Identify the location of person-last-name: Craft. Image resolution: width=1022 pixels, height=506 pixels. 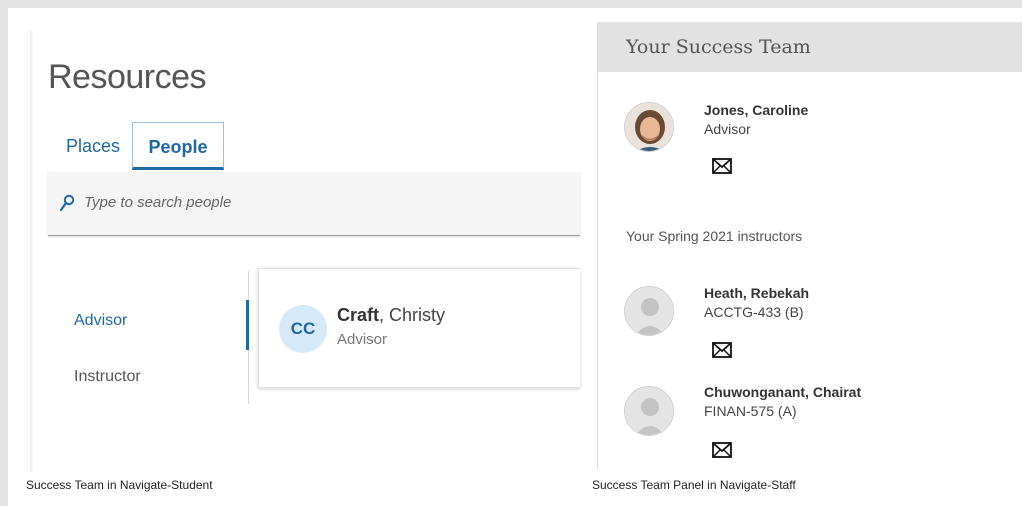
(358, 315).